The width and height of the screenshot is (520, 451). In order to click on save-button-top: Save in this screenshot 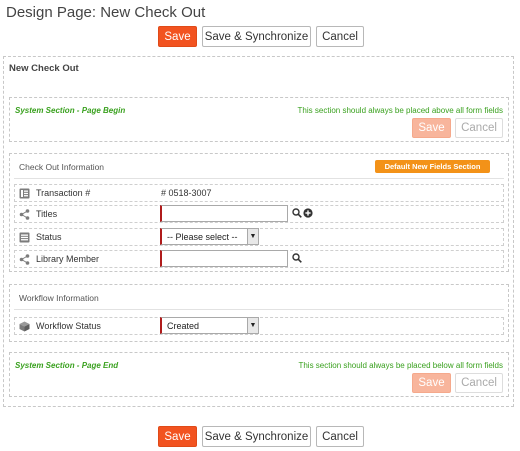, I will do `click(177, 36)`.